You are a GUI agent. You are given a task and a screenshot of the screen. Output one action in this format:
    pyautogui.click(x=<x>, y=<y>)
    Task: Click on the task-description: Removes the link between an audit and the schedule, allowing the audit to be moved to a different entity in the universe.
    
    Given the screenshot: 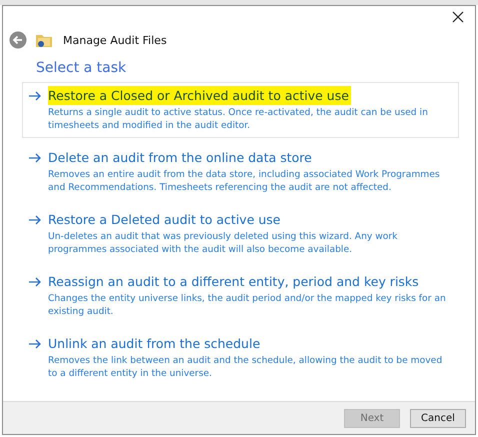 What is the action you would take?
    pyautogui.click(x=246, y=367)
    